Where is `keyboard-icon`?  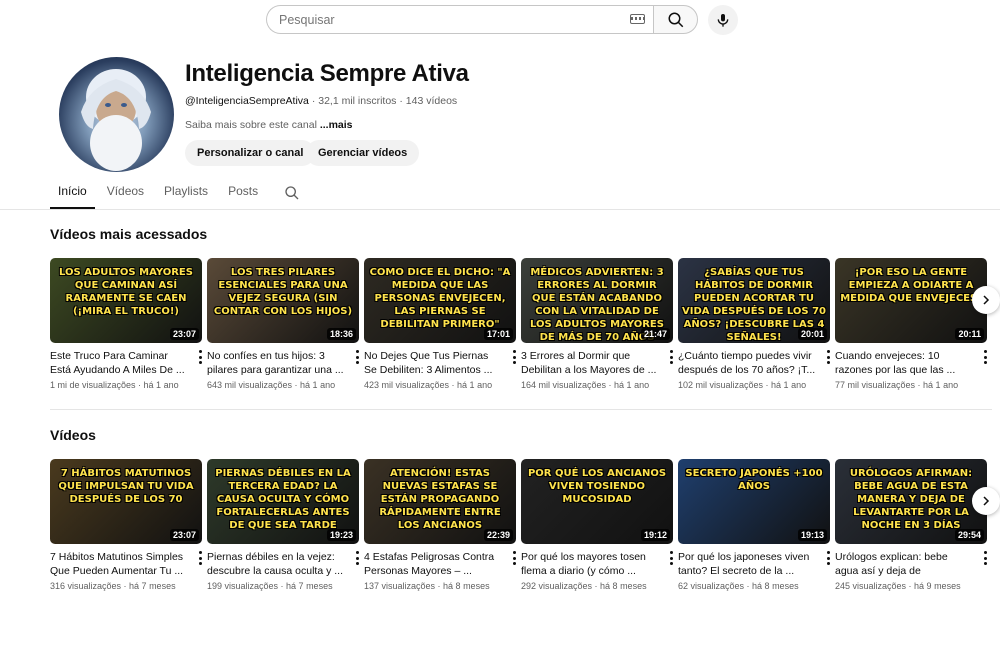
keyboard-icon is located at coordinates (637, 19).